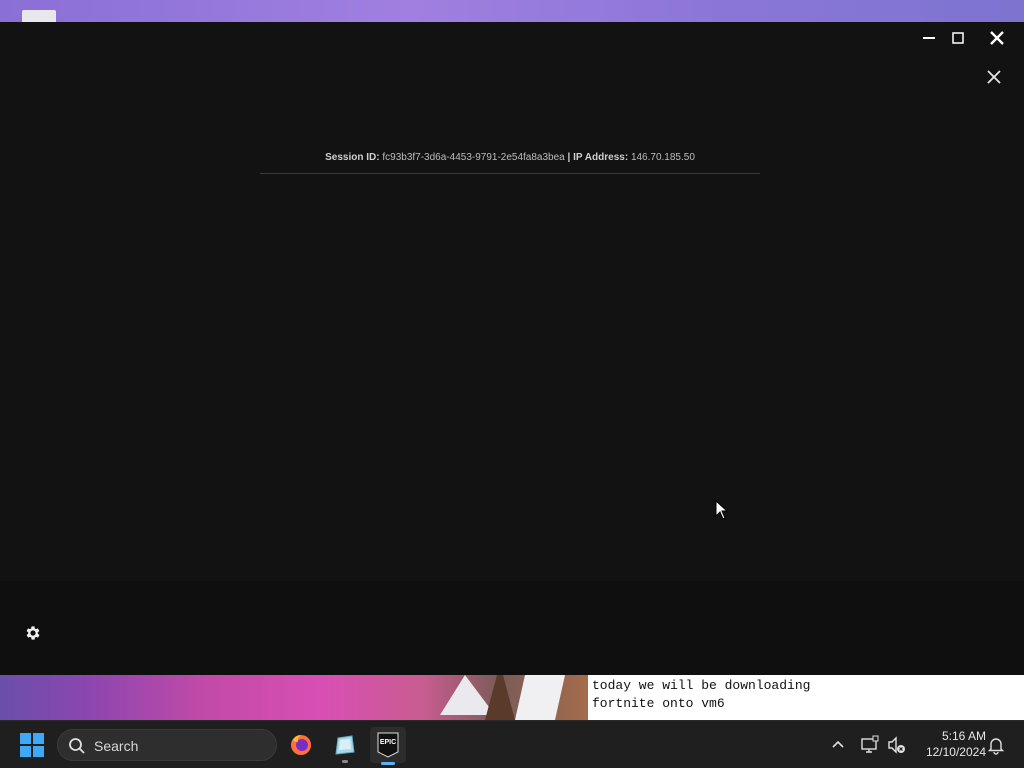 The width and height of the screenshot is (1024, 768). I want to click on taskbar-app-firefox, so click(301, 745).